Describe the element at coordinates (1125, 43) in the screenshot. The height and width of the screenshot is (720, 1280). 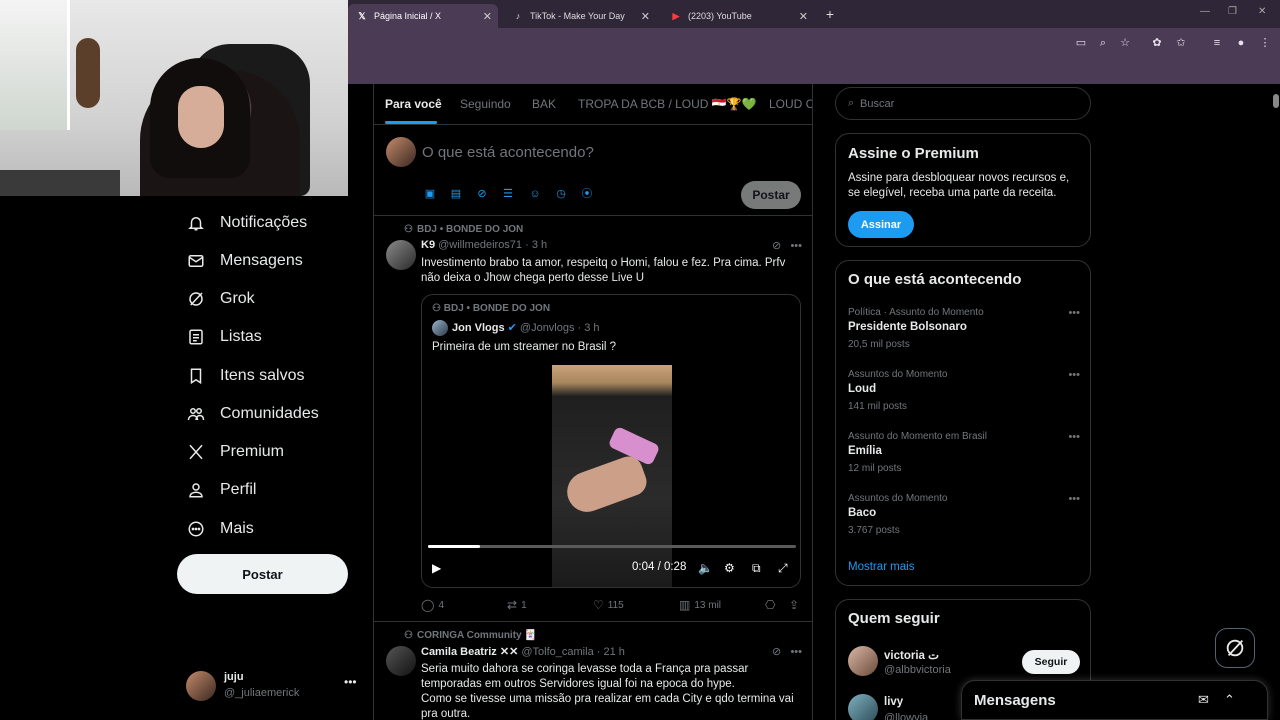
I see `star-icon: ☆` at that location.